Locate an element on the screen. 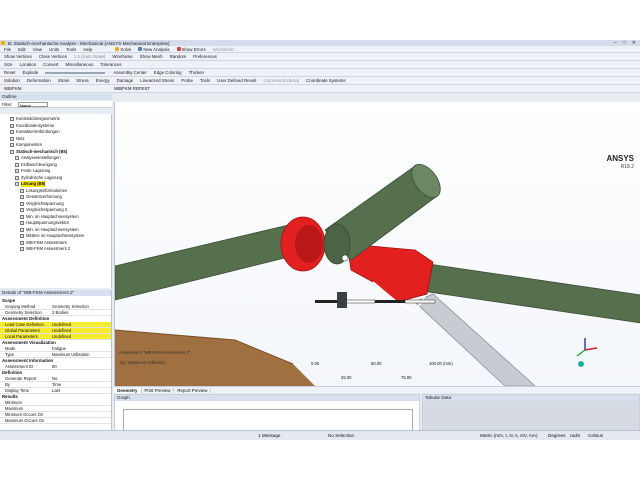 Image resolution: width=640 pixels, height=480 pixels. graph-title: Graph is located at coordinates (267, 398).